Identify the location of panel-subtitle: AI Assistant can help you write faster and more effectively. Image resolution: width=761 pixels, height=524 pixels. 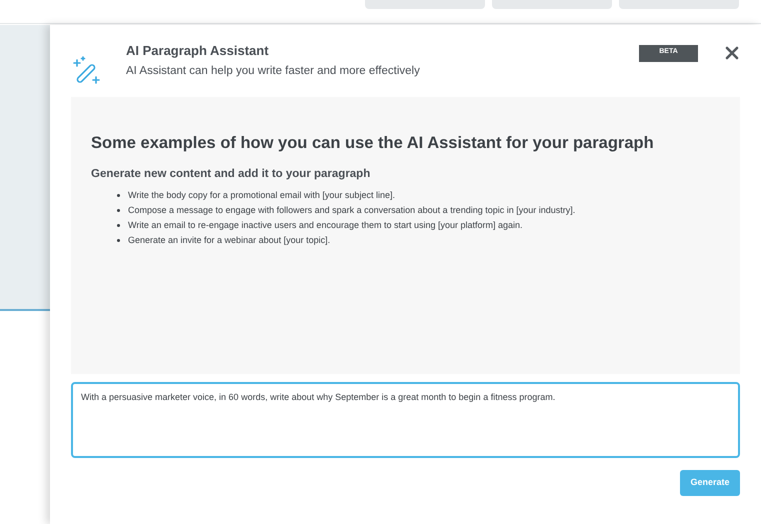
(273, 71).